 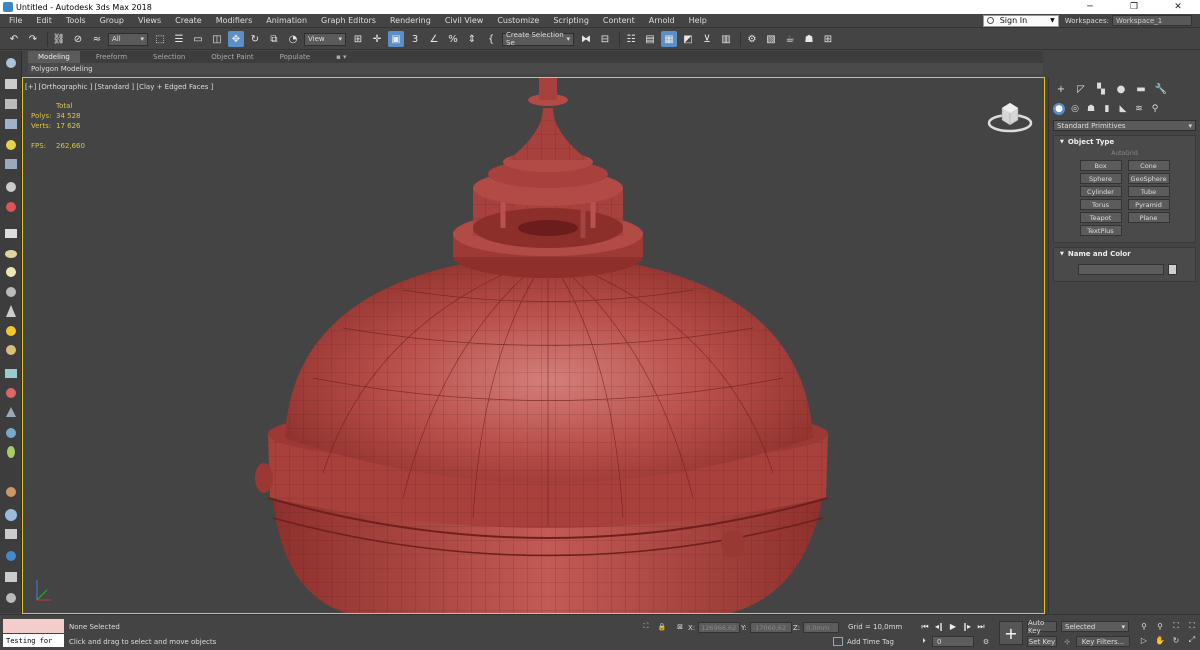 What do you see at coordinates (198, 39) in the screenshot?
I see `rectangular-selection-icon: ▭` at bounding box center [198, 39].